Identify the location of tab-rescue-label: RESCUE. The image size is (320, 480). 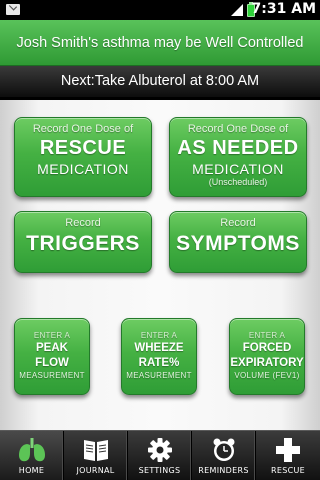
(288, 470).